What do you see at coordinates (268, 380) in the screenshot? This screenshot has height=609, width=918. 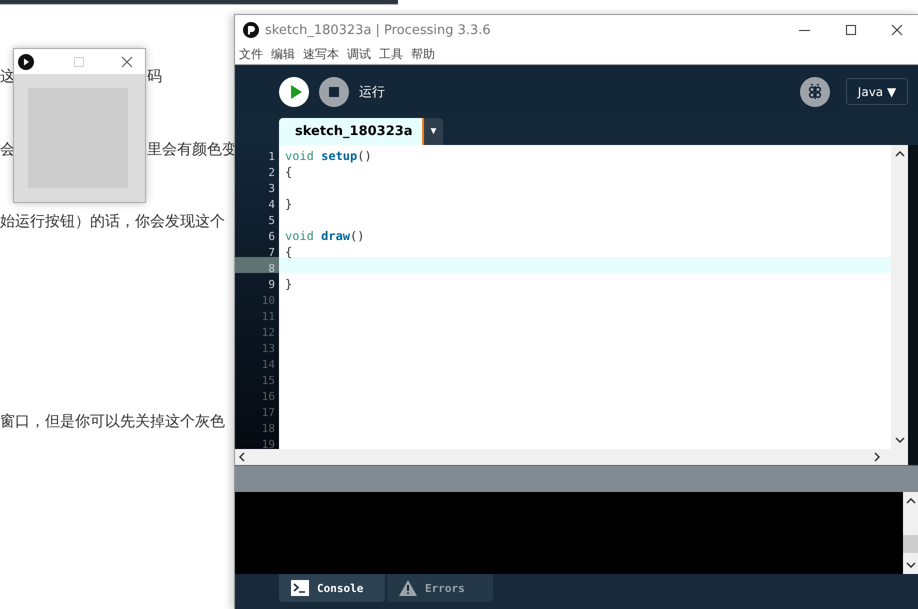 I see `line-number: 15` at bounding box center [268, 380].